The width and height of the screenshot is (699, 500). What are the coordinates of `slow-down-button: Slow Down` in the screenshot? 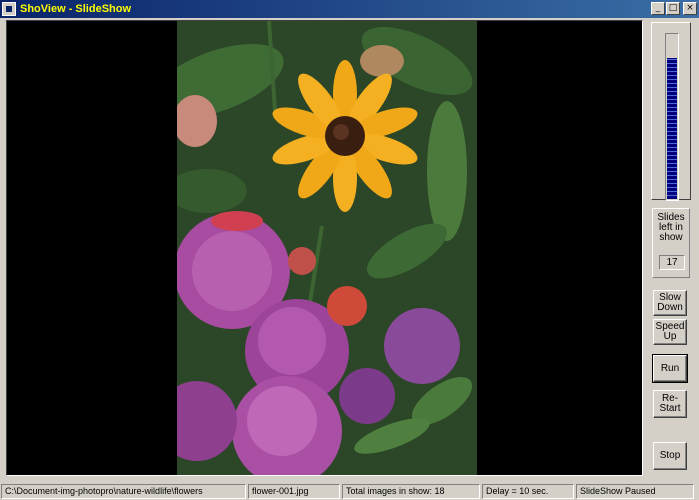 It's located at (670, 303).